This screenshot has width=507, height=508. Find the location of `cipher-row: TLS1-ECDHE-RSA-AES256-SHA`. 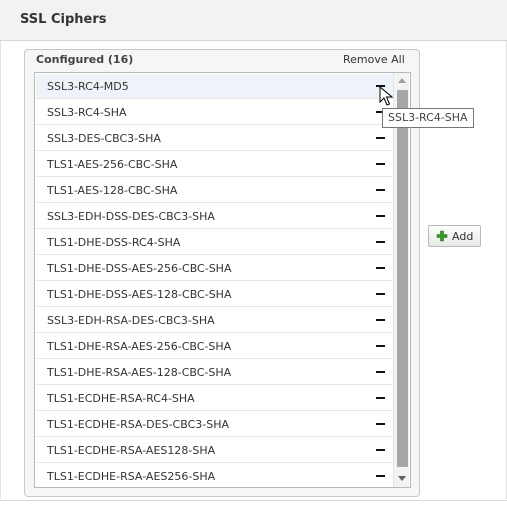

cipher-row: TLS1-ECDHE-RSA-AES256-SHA is located at coordinates (215, 475).